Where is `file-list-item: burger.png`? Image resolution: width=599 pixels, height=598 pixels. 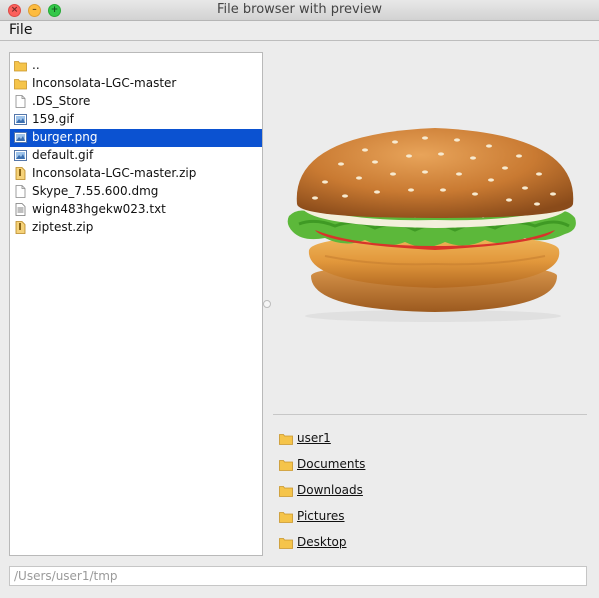
file-list-item: burger.png is located at coordinates (136, 138).